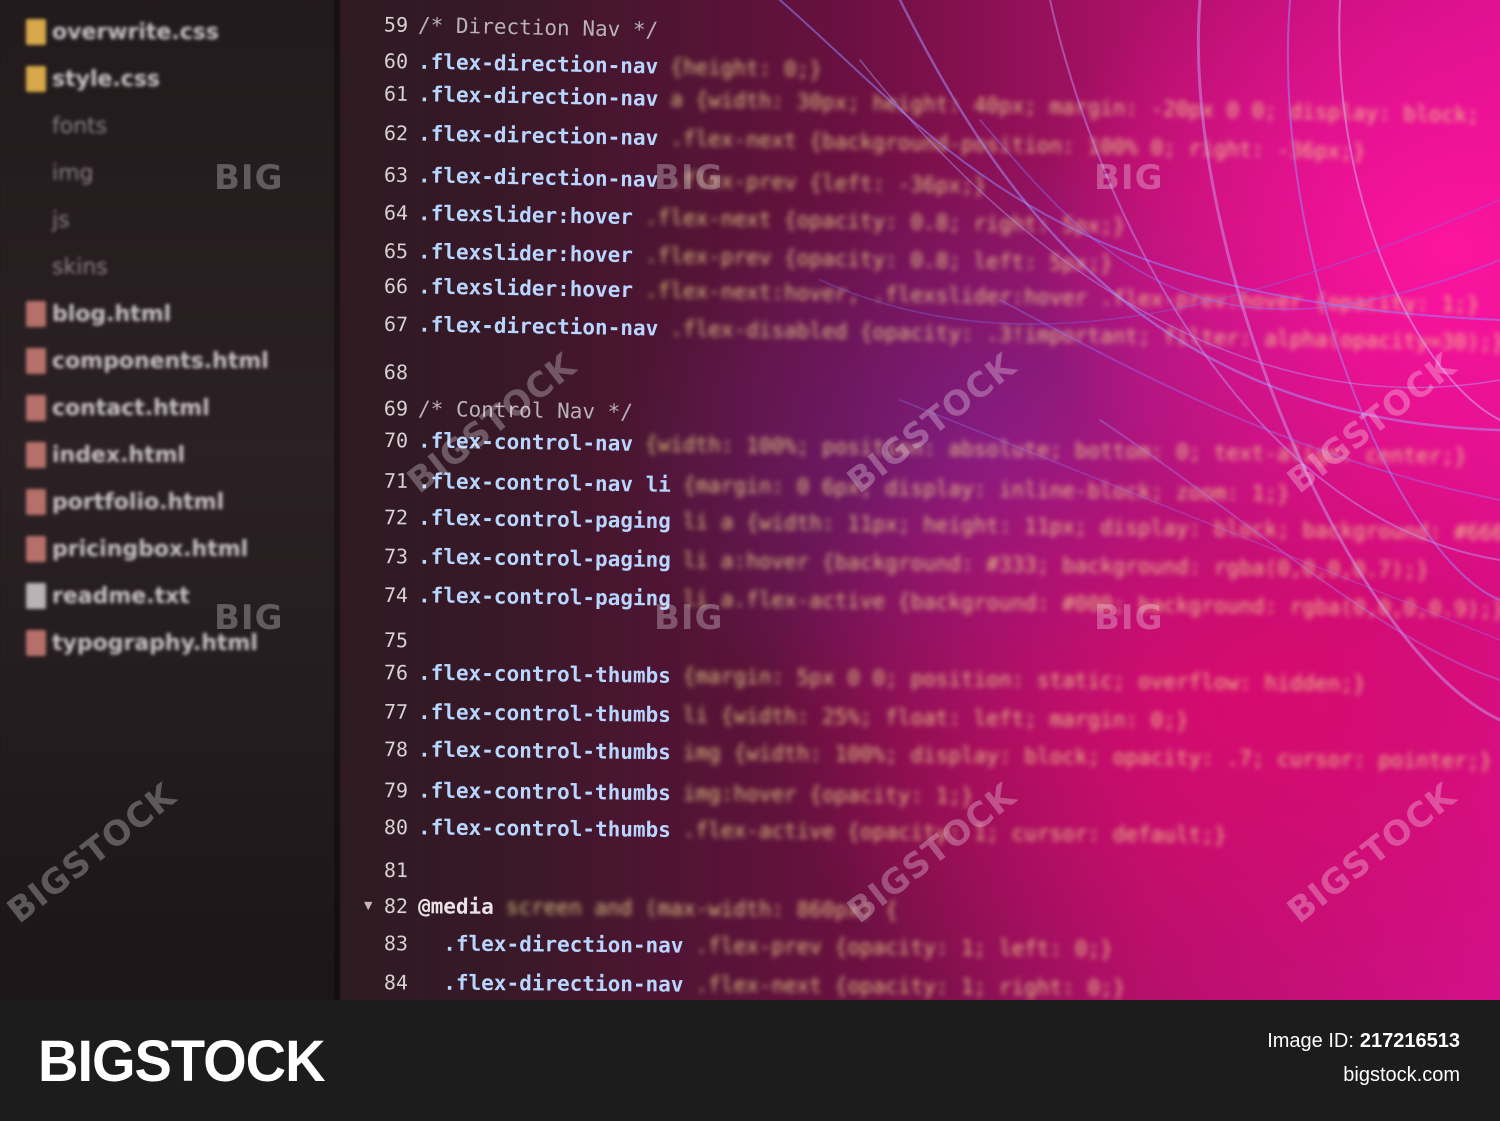 The height and width of the screenshot is (1121, 1500). What do you see at coordinates (396, 827) in the screenshot?
I see `line-number: 80` at bounding box center [396, 827].